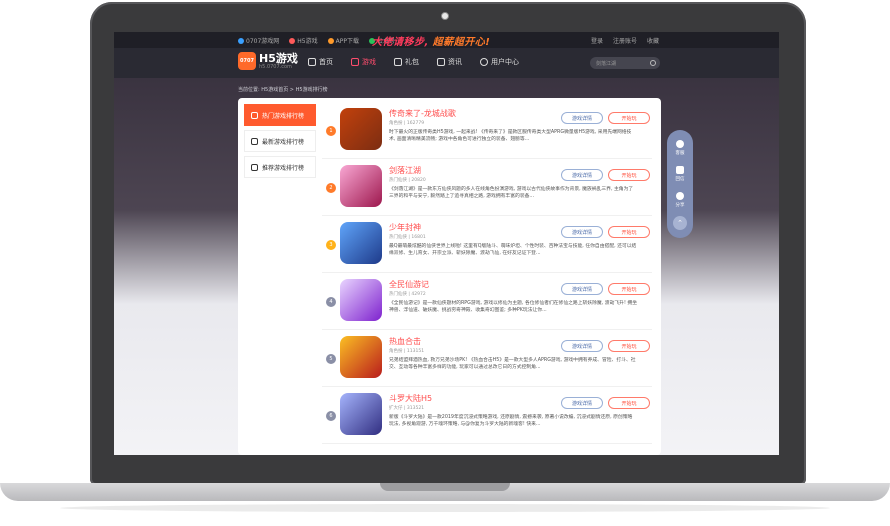 This screenshot has height=526, width=890. I want to click on top-link-app: APP下载, so click(343, 40).